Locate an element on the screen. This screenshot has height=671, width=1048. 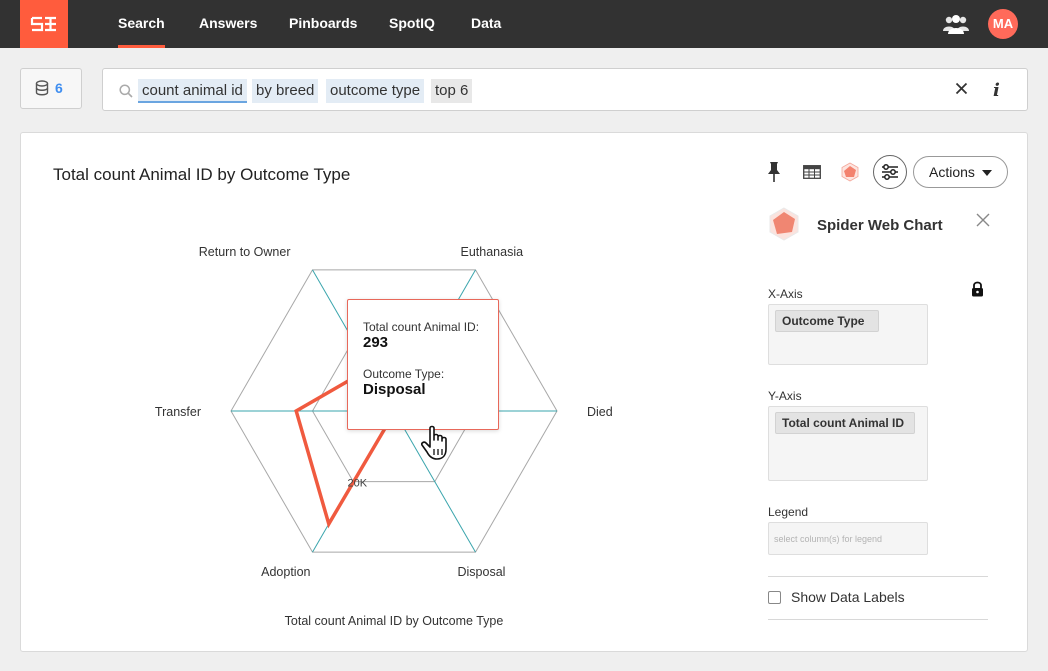
legend-label: Legend is located at coordinates (788, 512).